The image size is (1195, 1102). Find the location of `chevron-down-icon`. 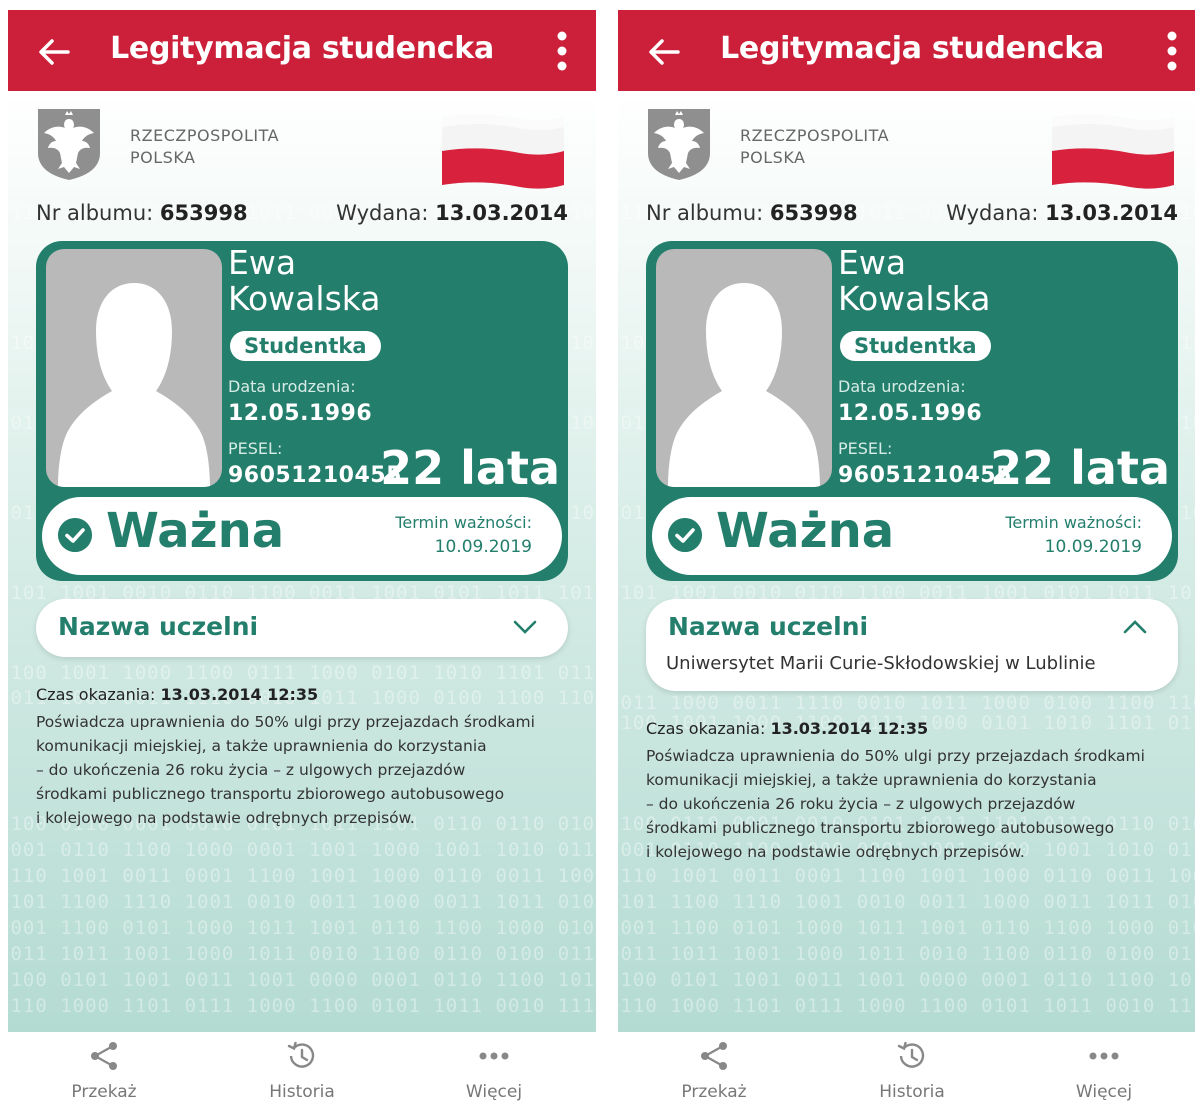

chevron-down-icon is located at coordinates (525, 627).